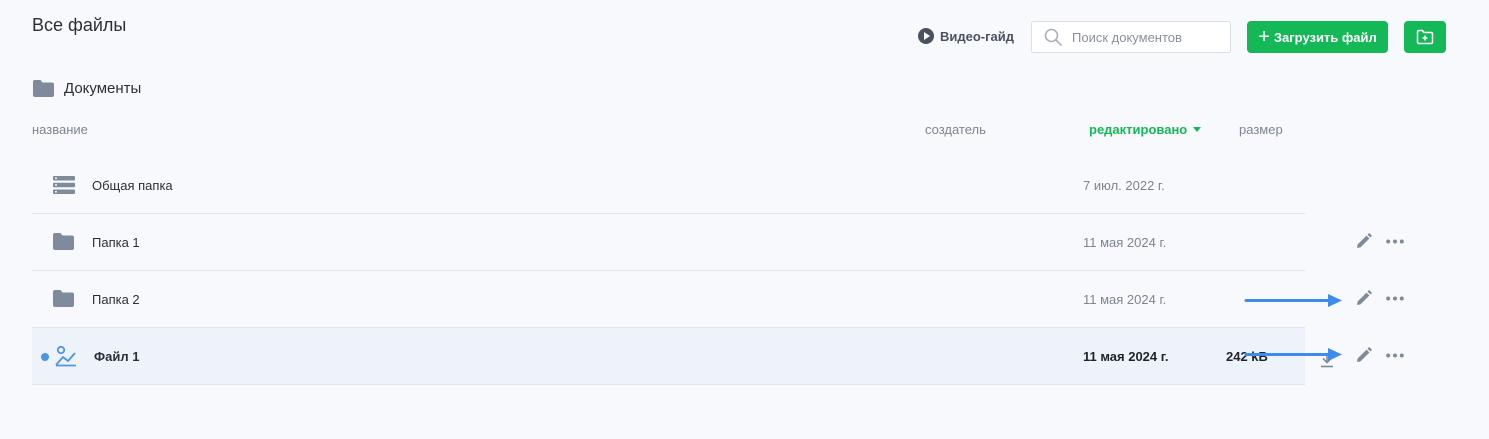 This screenshot has width=1489, height=439. I want to click on upload-file-button: + Загрузить файл, so click(1317, 37).